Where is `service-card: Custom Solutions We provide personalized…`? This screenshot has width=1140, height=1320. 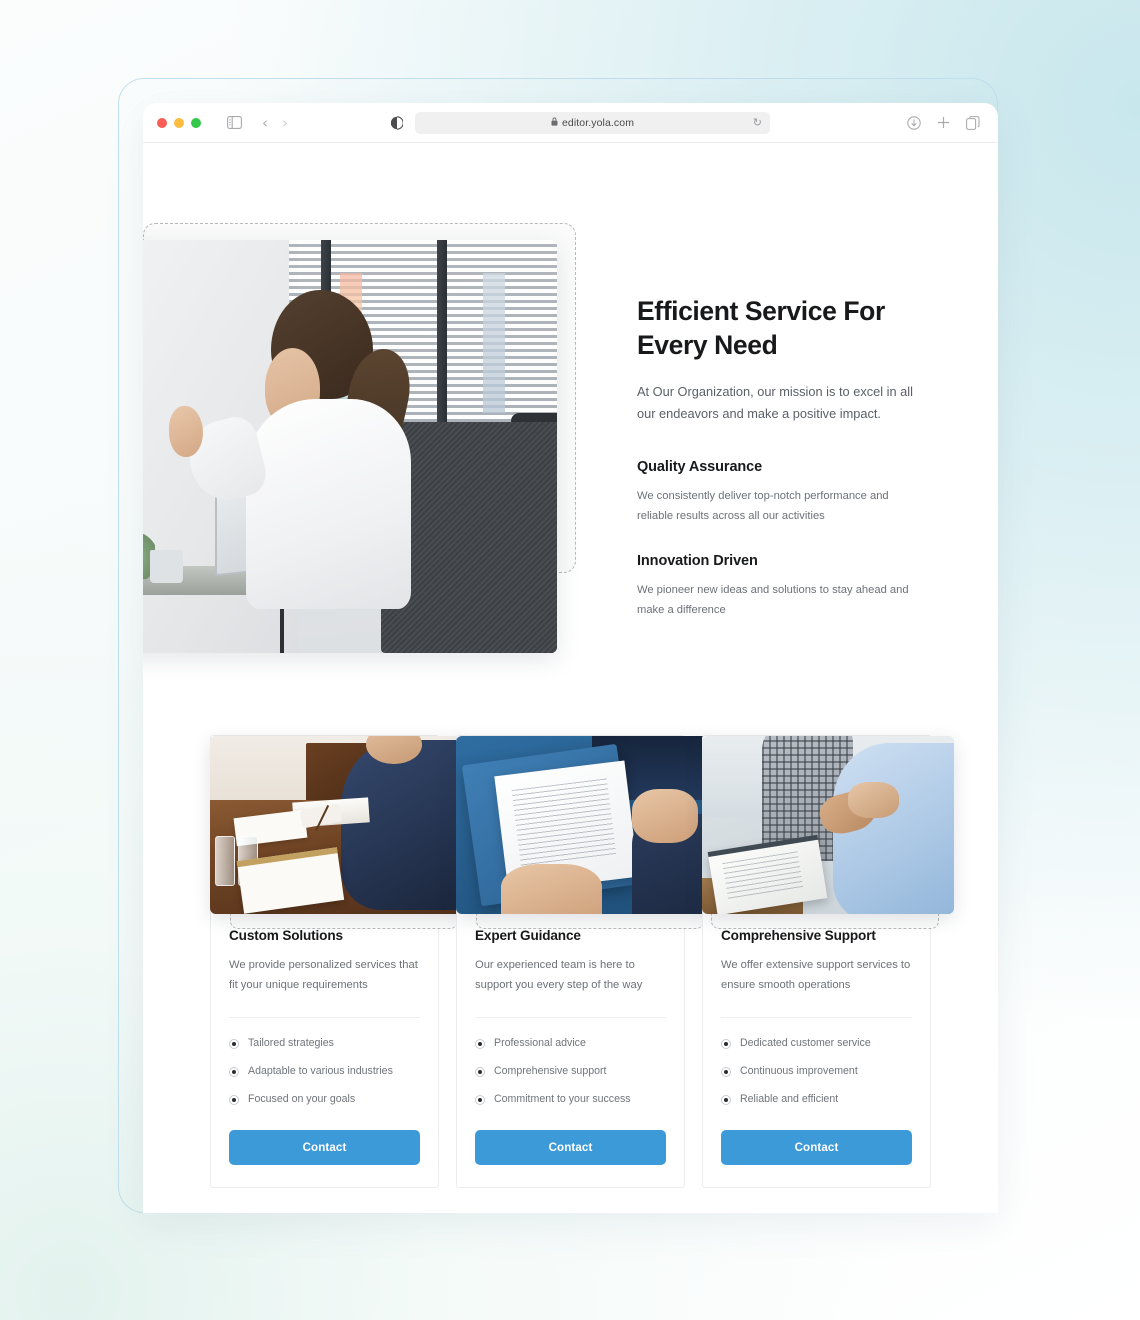 service-card: Custom Solutions We provide personalized… is located at coordinates (336, 962).